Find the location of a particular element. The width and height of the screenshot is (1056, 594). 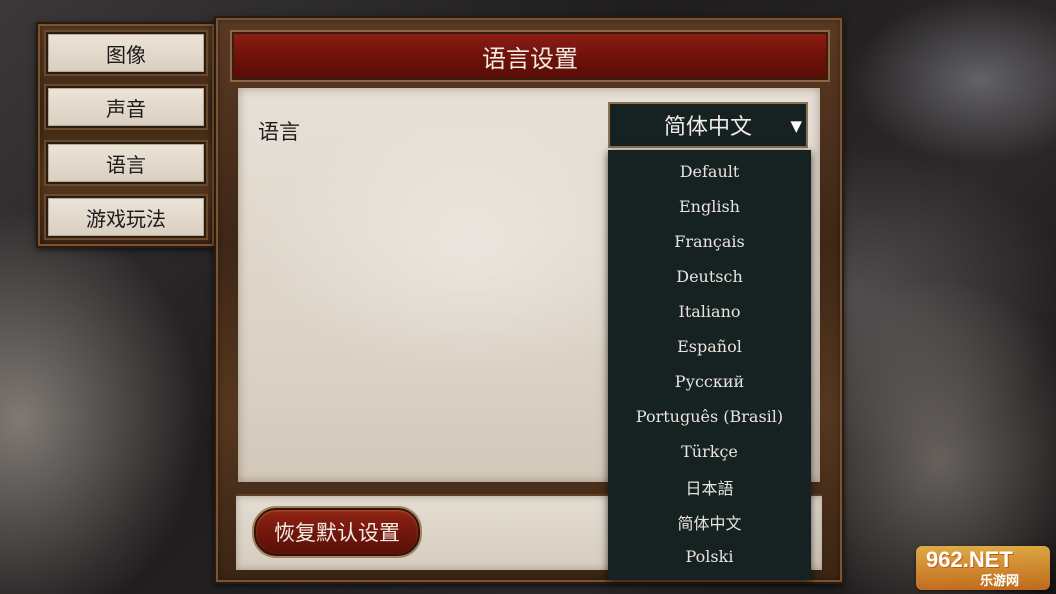

sidebar-item-language: 语言 is located at coordinates (126, 163).